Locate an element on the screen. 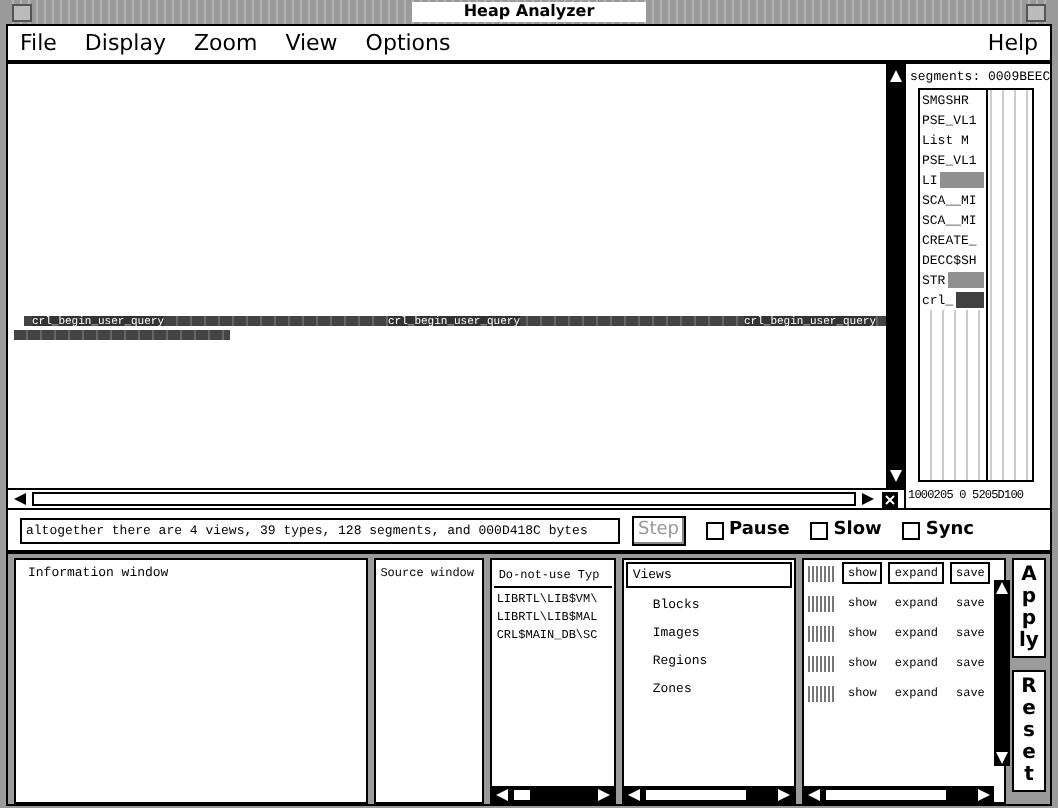 Image resolution: width=1058 pixels, height=808 pixels. maximize-icon is located at coordinates (1036, 13).